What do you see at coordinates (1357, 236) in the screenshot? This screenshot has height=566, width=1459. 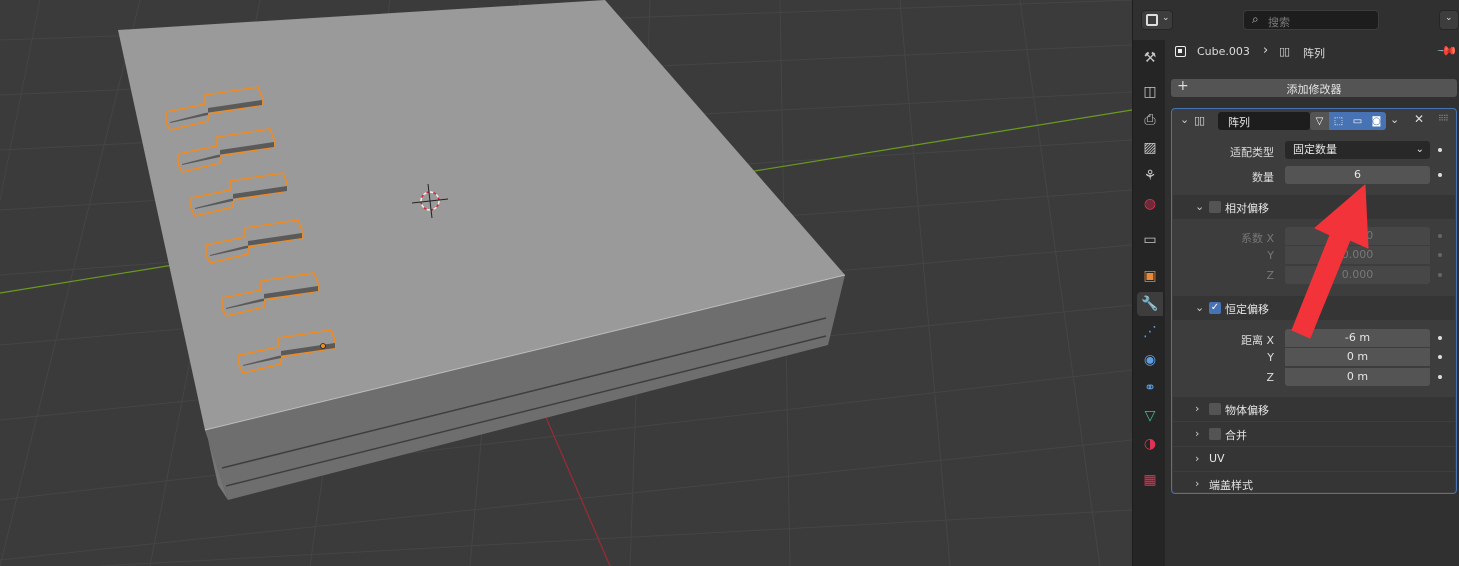 I see `relative-factor-x-field: 1.000` at bounding box center [1357, 236].